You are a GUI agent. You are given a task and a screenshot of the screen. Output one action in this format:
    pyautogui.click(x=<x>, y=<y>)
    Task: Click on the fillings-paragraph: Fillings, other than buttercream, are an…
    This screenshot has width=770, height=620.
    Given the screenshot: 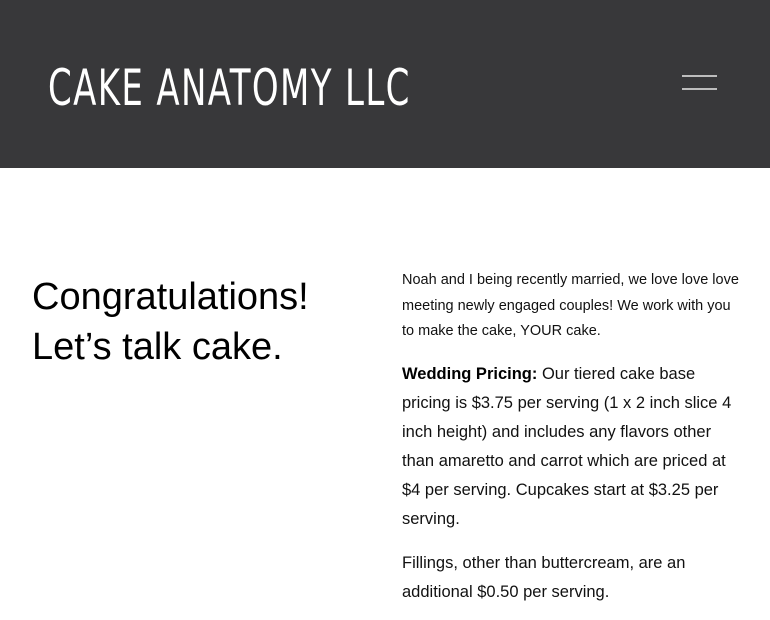 What is the action you would take?
    pyautogui.click(x=544, y=577)
    